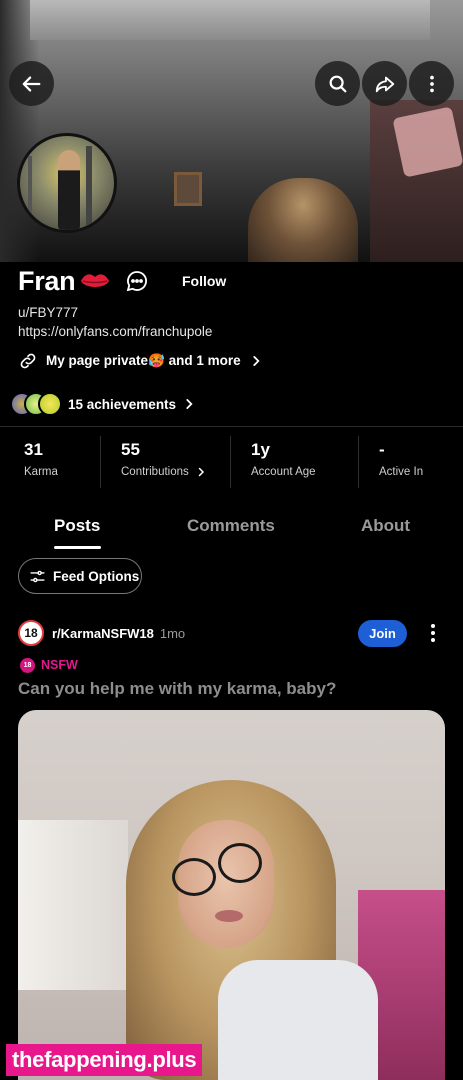  I want to click on avatar-bg-rack, so click(89, 186).